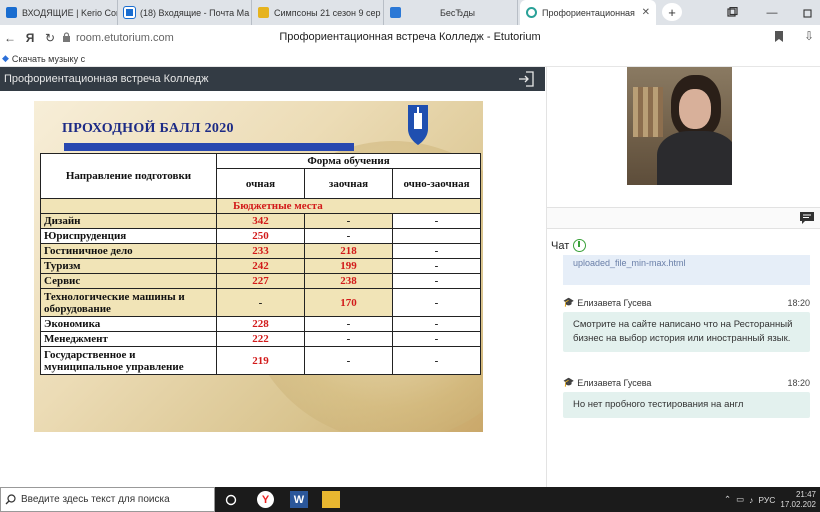  I want to click on url-field: room.etutorium.com, so click(125, 38).